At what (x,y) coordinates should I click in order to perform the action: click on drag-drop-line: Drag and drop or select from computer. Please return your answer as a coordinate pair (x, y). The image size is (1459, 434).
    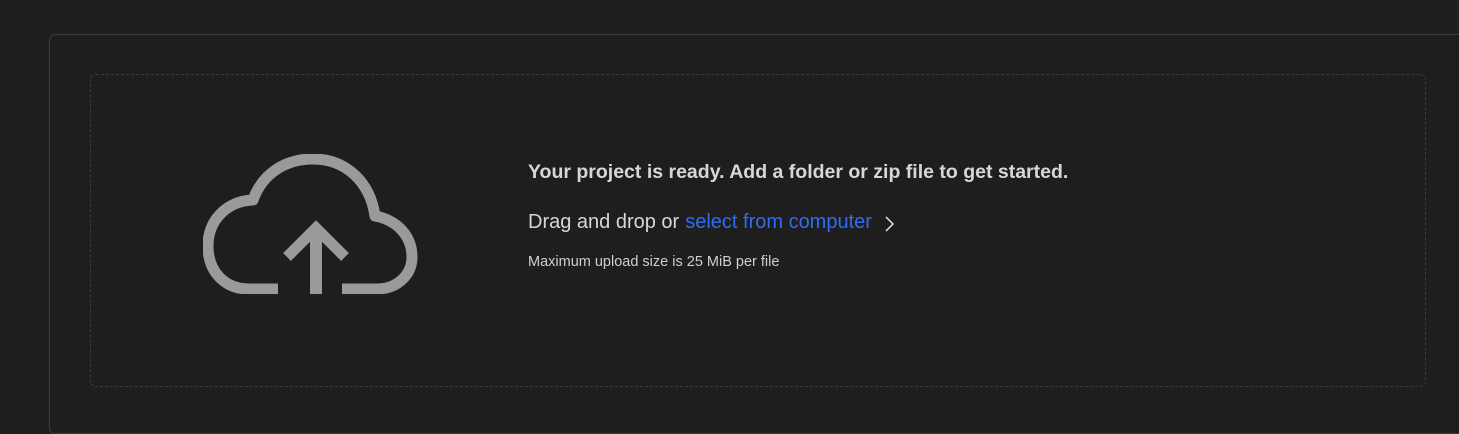
    Looking at the image, I should click on (928, 222).